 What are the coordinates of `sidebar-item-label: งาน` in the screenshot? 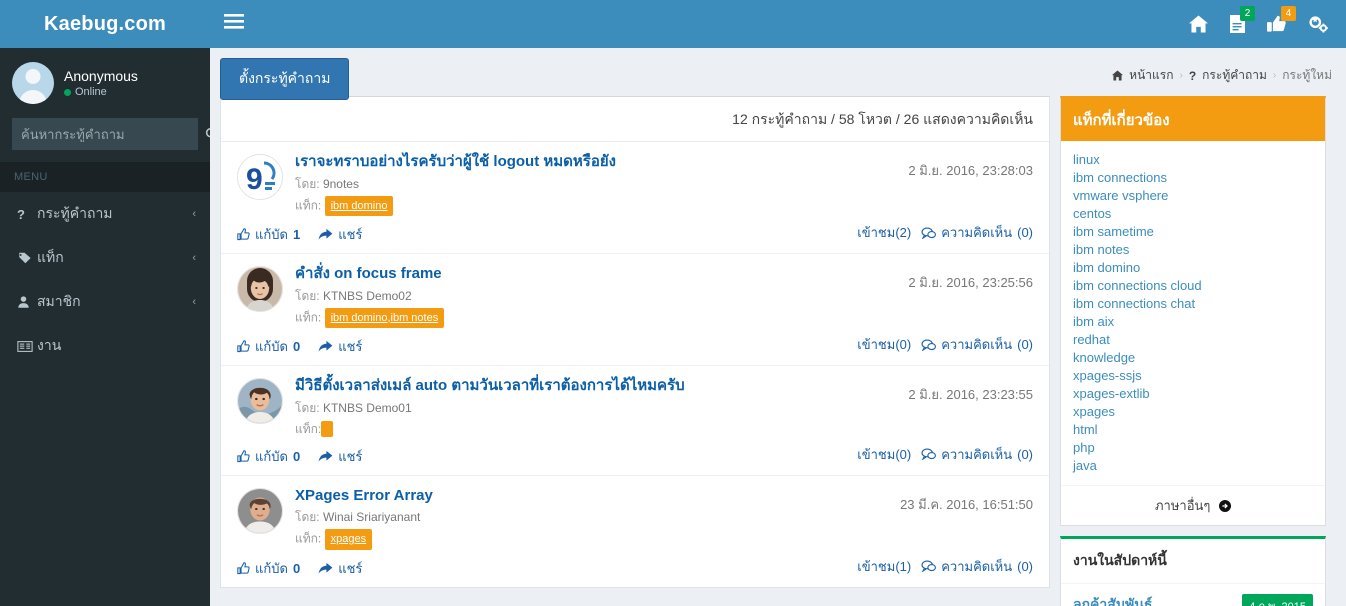 It's located at (49, 345).